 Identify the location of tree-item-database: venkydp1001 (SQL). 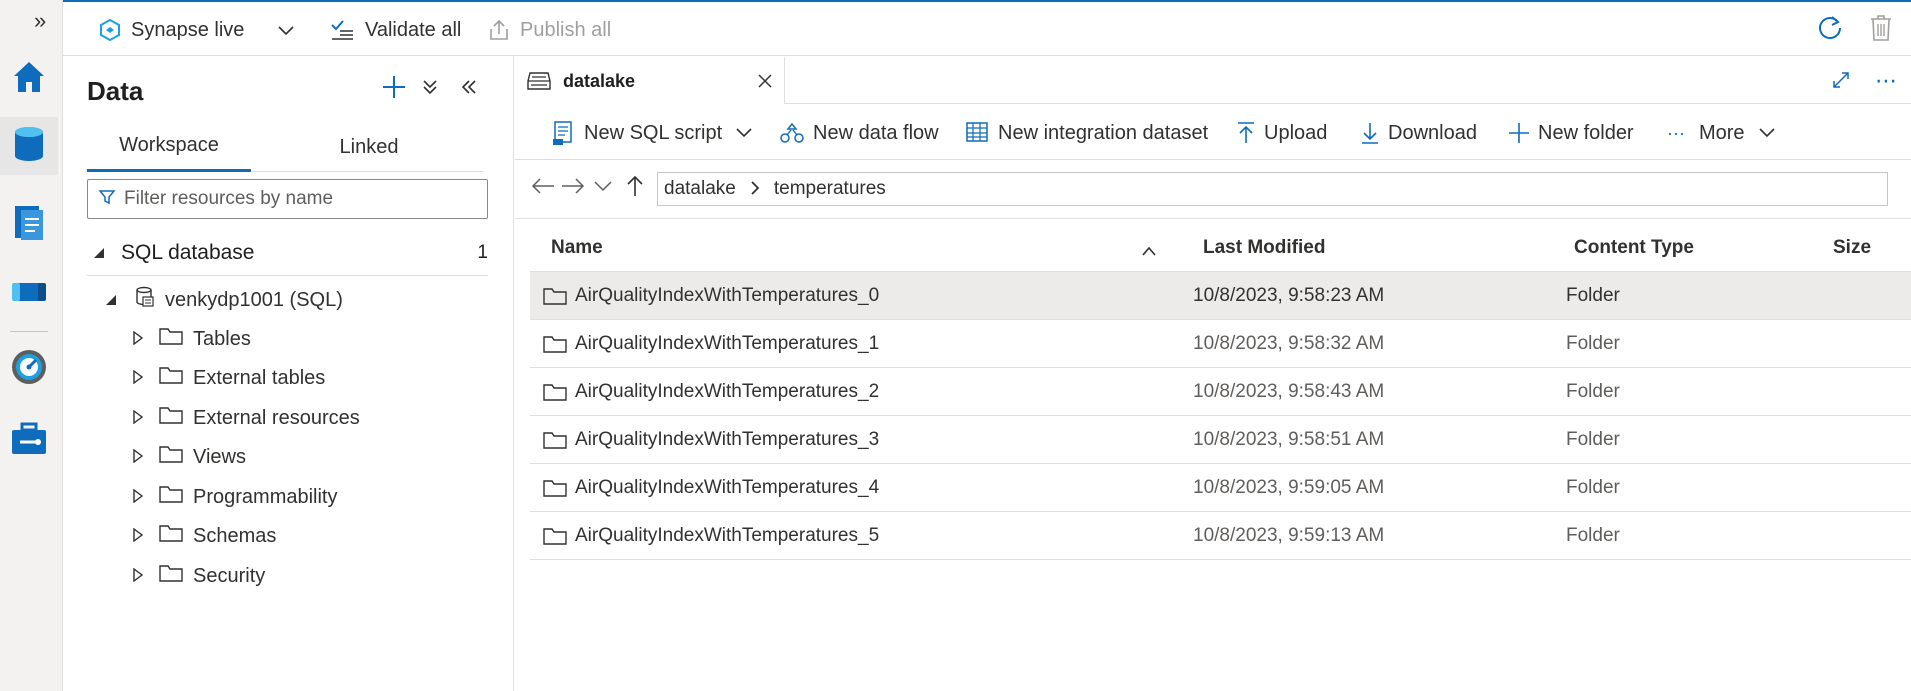
(224, 300).